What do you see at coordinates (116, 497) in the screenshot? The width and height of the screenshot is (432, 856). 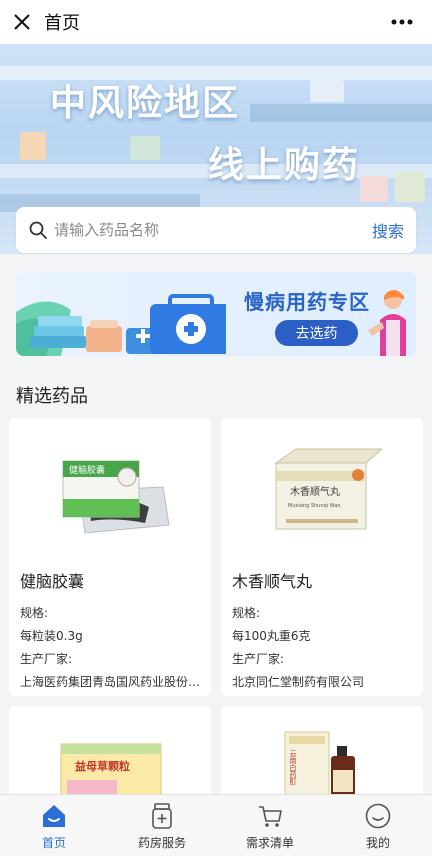 I see `capsule-box-image: 健脑胶囊` at bounding box center [116, 497].